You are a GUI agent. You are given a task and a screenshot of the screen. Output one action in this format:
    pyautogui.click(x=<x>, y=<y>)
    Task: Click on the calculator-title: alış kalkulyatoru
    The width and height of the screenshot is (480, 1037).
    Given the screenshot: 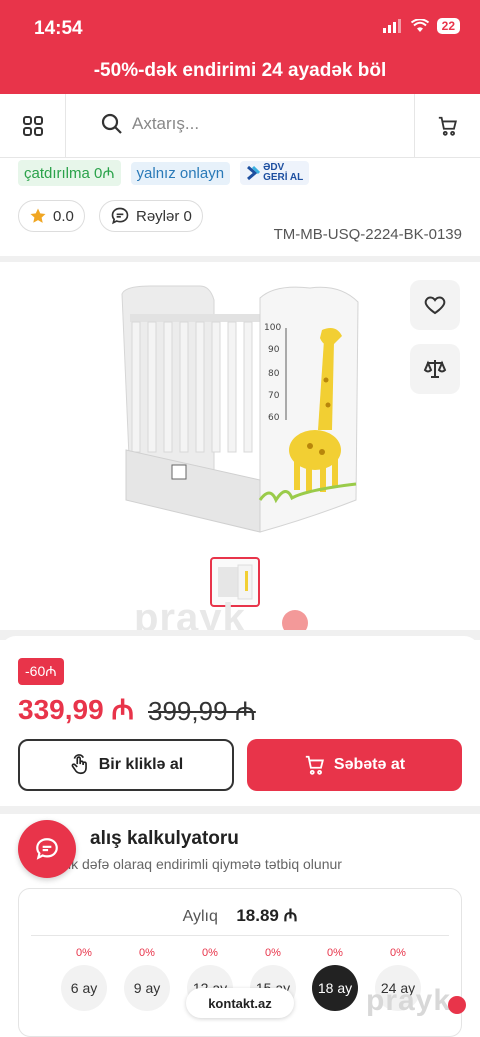 What is the action you would take?
    pyautogui.click(x=164, y=838)
    